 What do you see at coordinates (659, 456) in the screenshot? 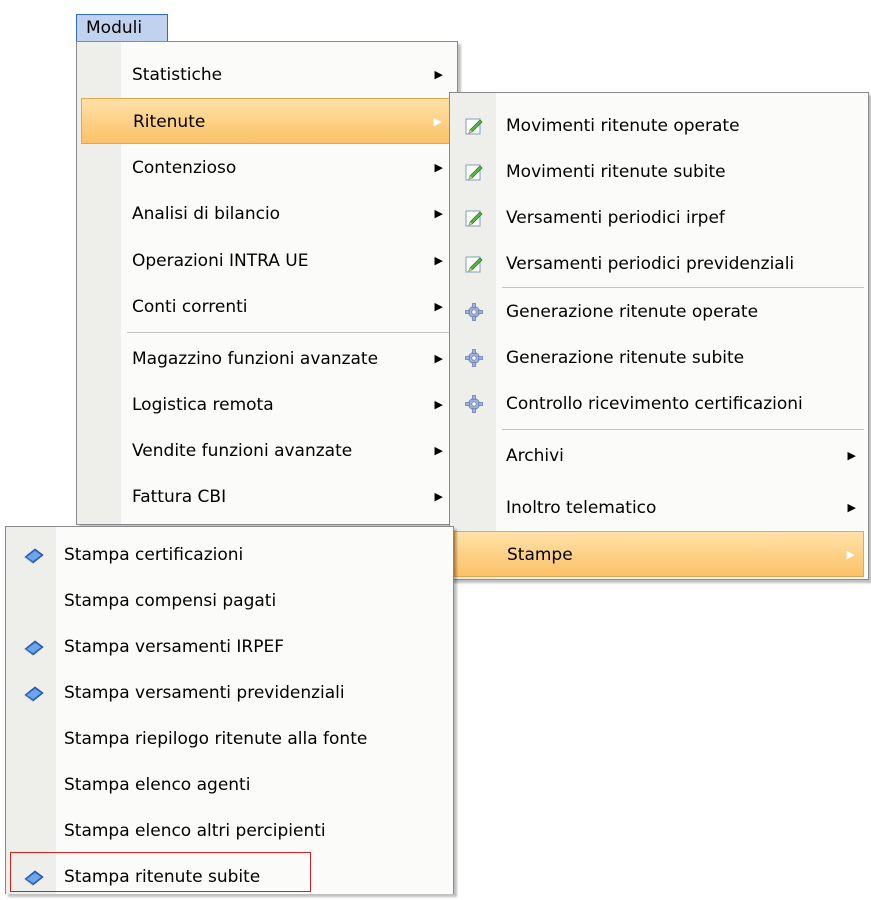
I see `menu-item-archivi: Archivi ▶` at bounding box center [659, 456].